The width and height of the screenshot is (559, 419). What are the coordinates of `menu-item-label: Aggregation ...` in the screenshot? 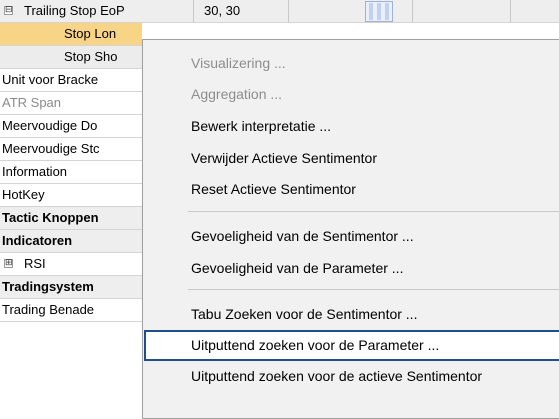 It's located at (237, 94).